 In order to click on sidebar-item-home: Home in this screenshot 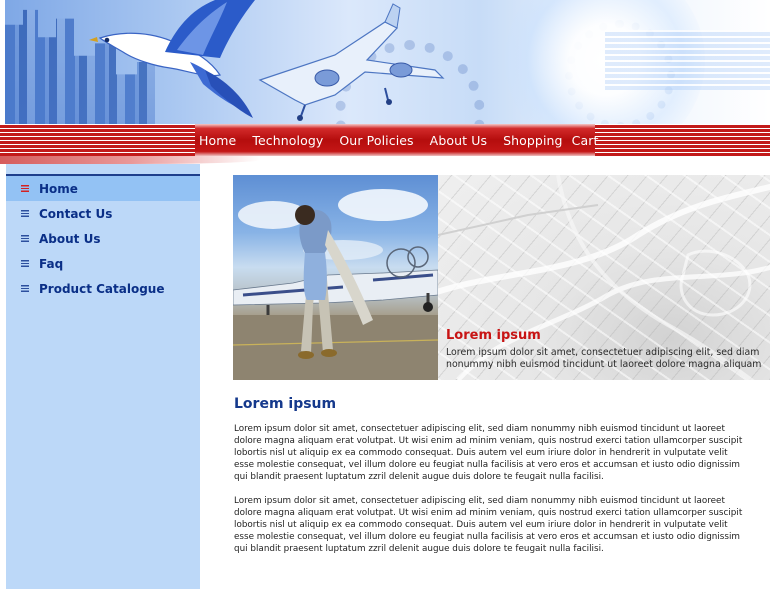, I will do `click(103, 188)`.